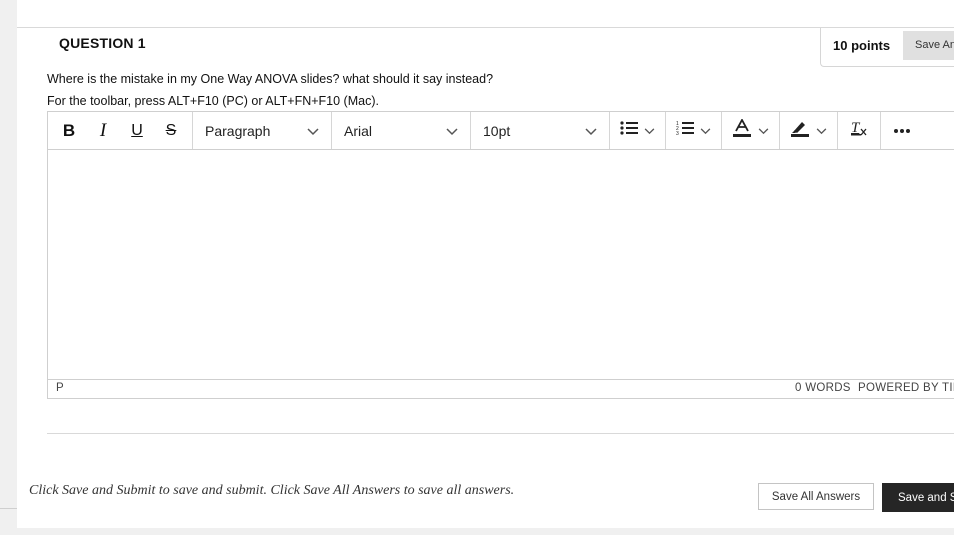  I want to click on italic-button: I, so click(103, 130).